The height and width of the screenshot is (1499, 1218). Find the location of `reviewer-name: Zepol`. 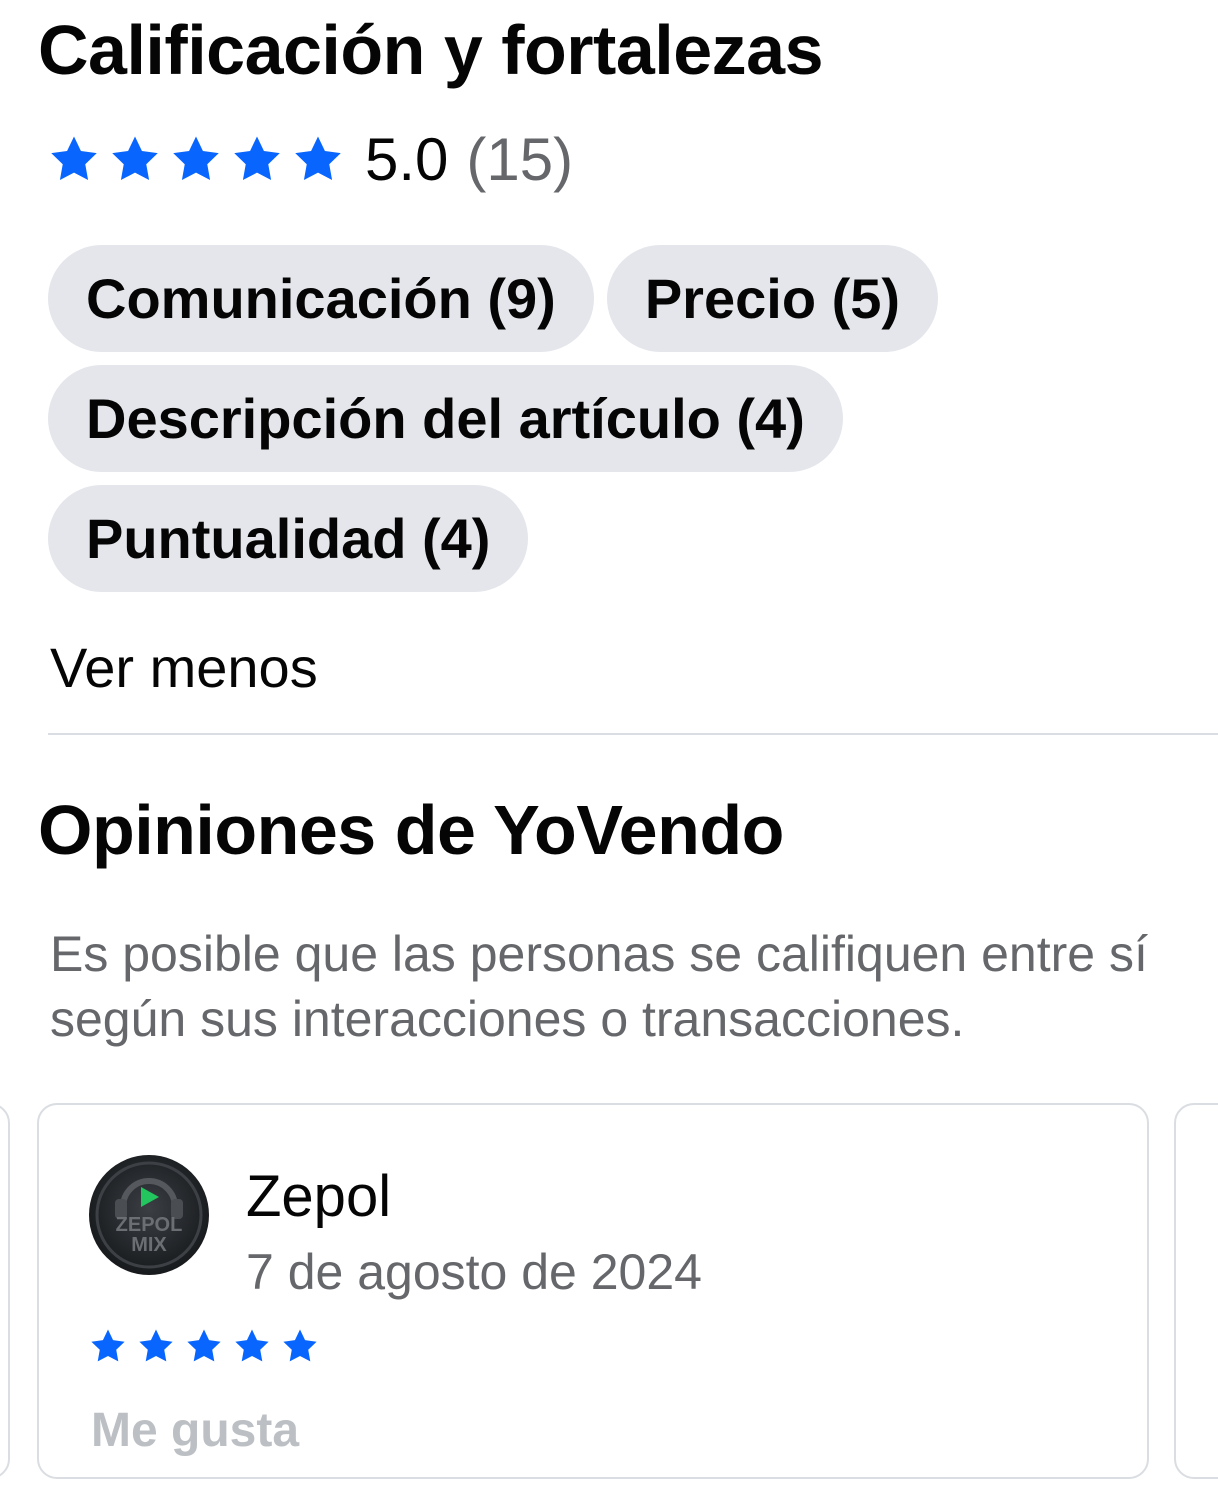

reviewer-name: Zepol is located at coordinates (318, 1196).